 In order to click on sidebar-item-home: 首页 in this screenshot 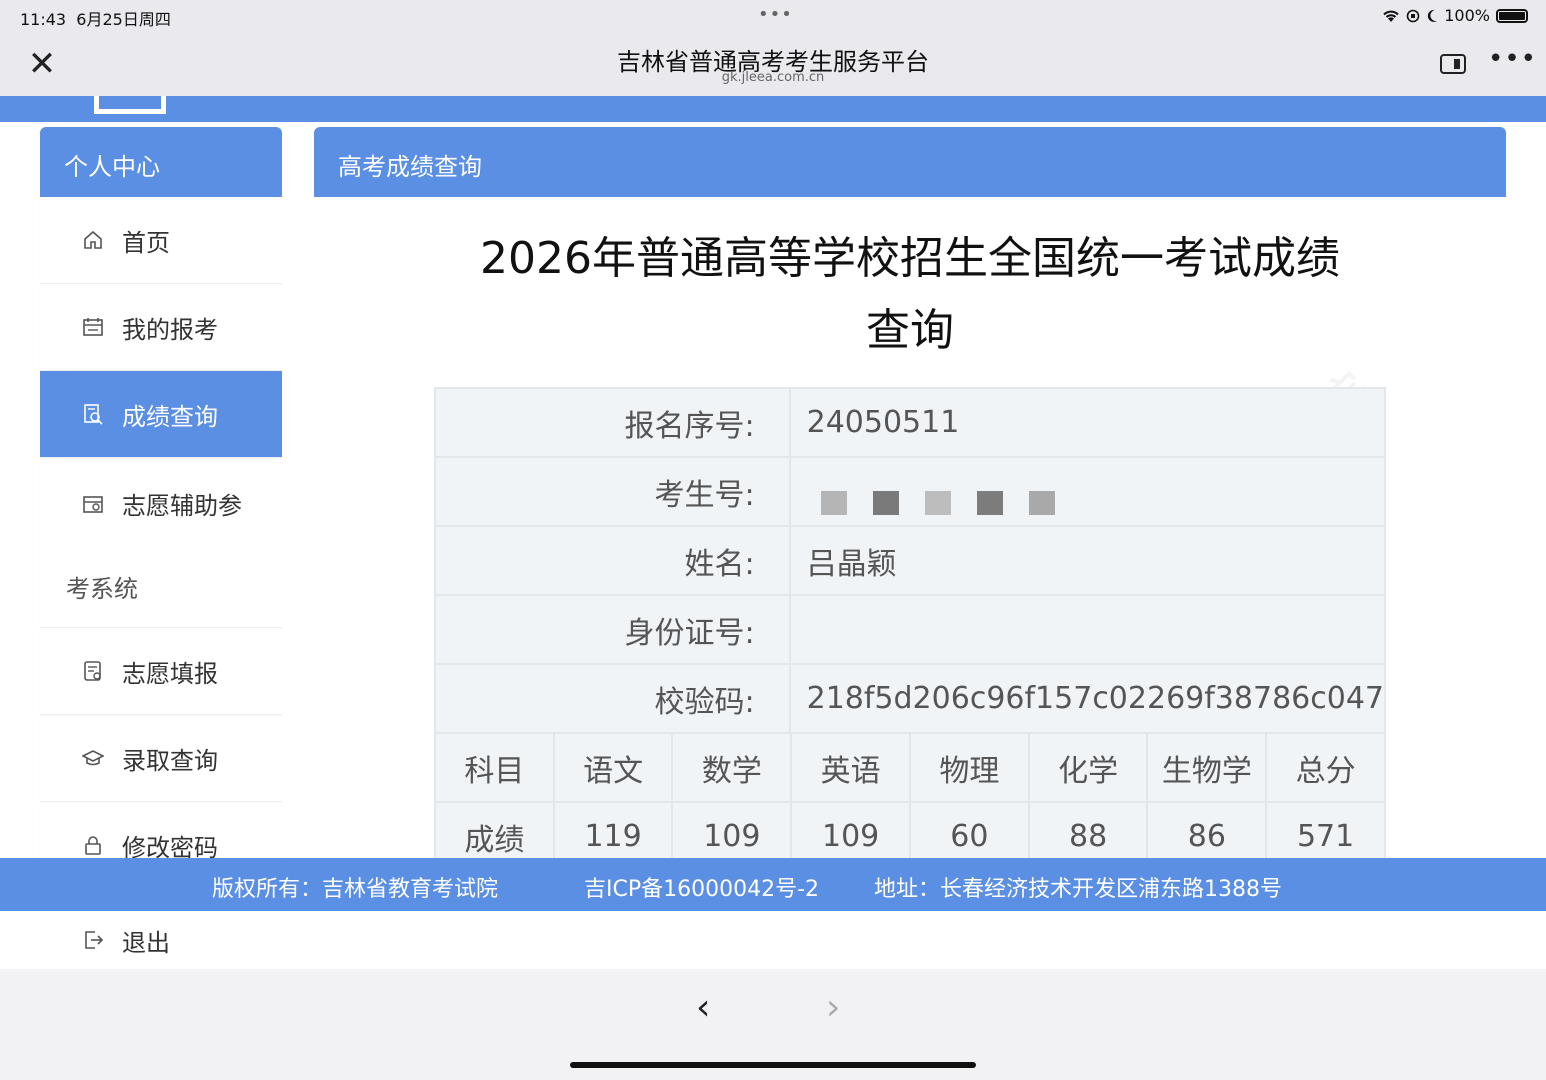, I will do `click(161, 240)`.